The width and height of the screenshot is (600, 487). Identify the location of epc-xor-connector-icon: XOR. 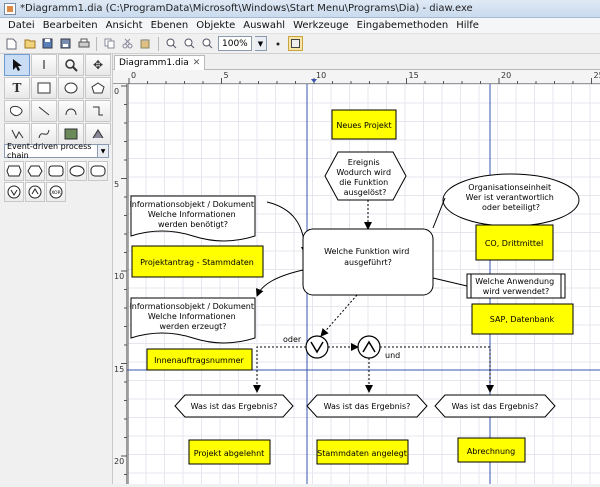
(56, 192).